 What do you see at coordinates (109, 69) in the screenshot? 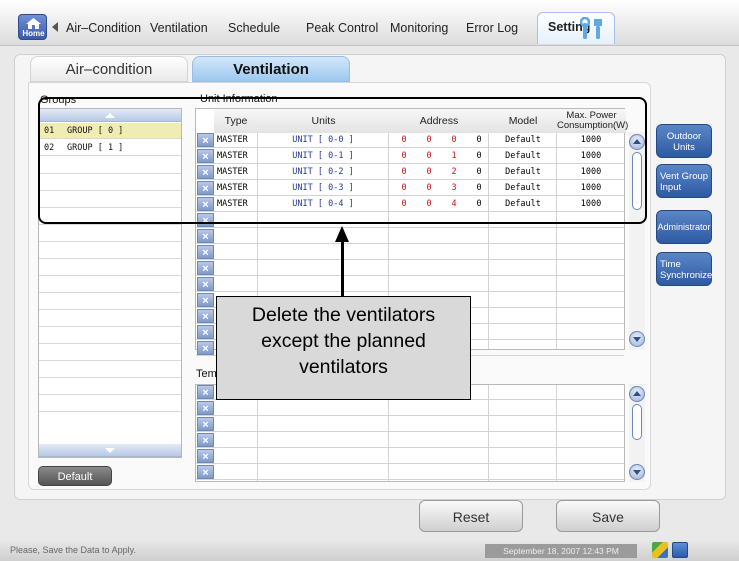
I see `subtab-air-condition: Air–condition` at bounding box center [109, 69].